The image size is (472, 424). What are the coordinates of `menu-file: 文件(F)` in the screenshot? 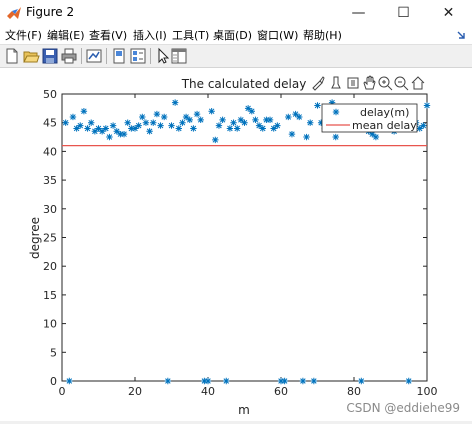 It's located at (23, 35).